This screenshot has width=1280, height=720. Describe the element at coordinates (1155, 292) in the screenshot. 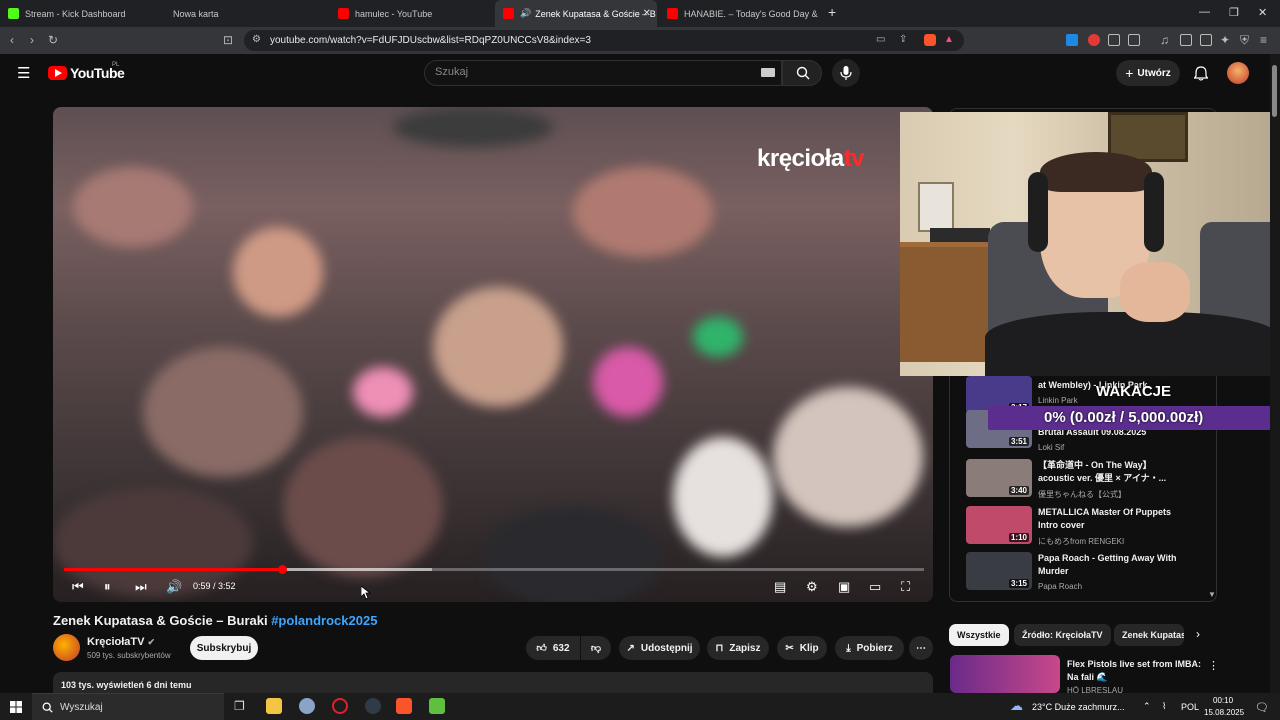

I see `webcam-person-hand` at that location.